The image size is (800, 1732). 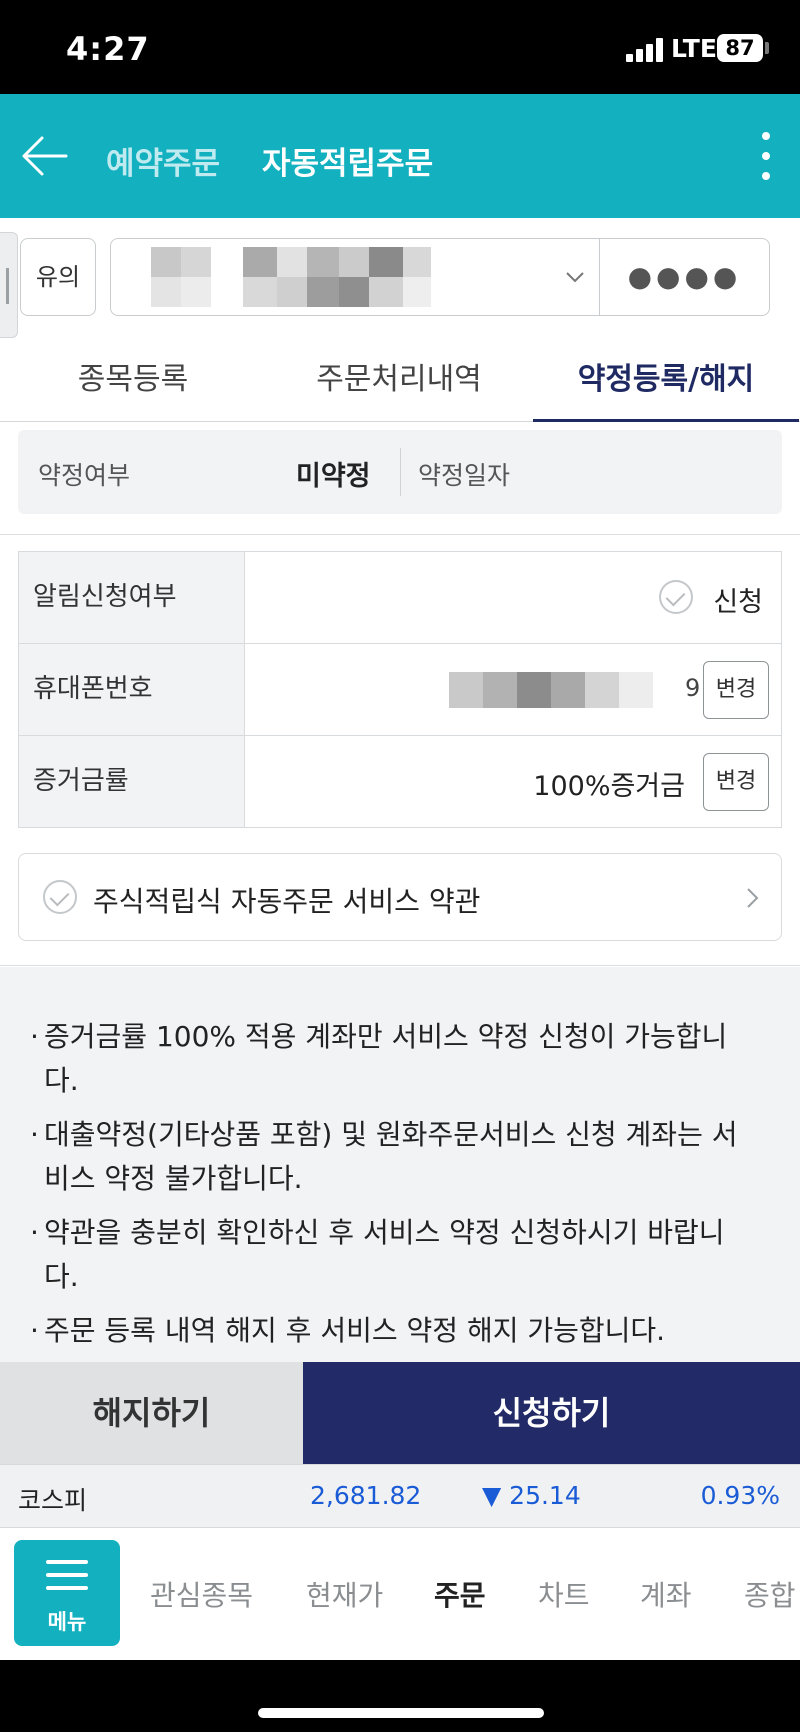 I want to click on margin-rate-label: 증거금률, so click(x=132, y=781).